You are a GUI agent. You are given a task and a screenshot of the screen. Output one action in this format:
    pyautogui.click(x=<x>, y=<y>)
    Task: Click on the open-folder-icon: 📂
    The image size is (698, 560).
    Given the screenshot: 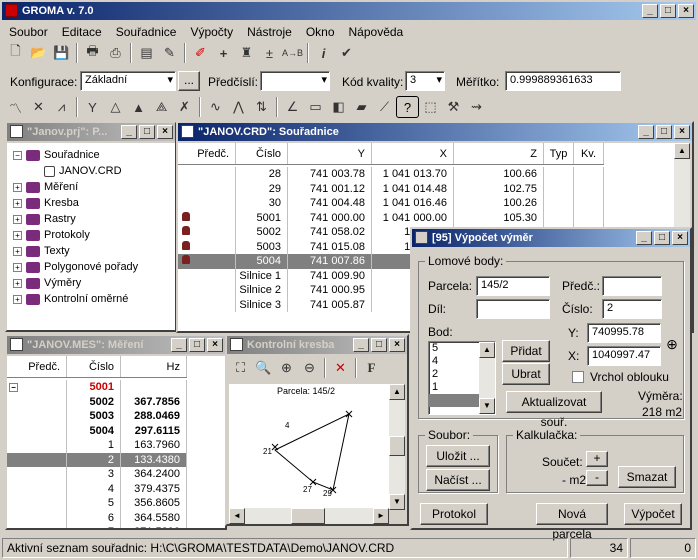 What is the action you would take?
    pyautogui.click(x=38, y=53)
    